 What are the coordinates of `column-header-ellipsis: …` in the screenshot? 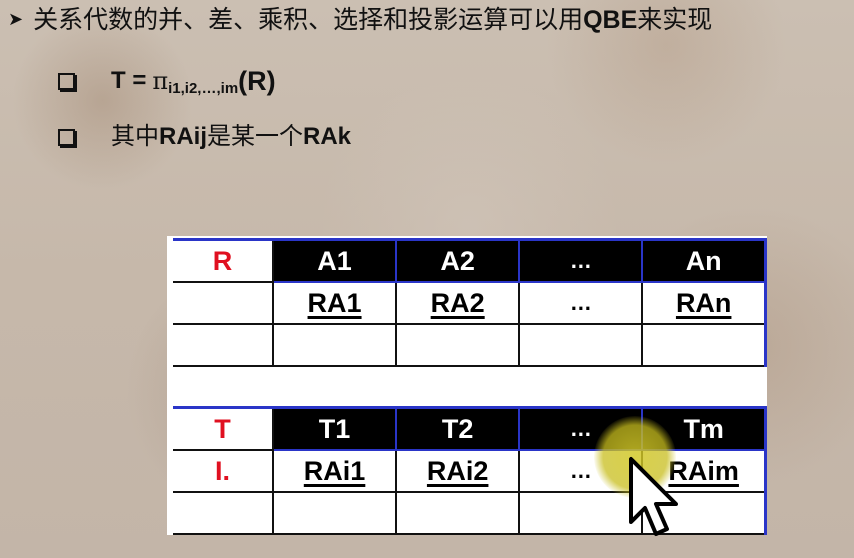 It's located at (581, 260).